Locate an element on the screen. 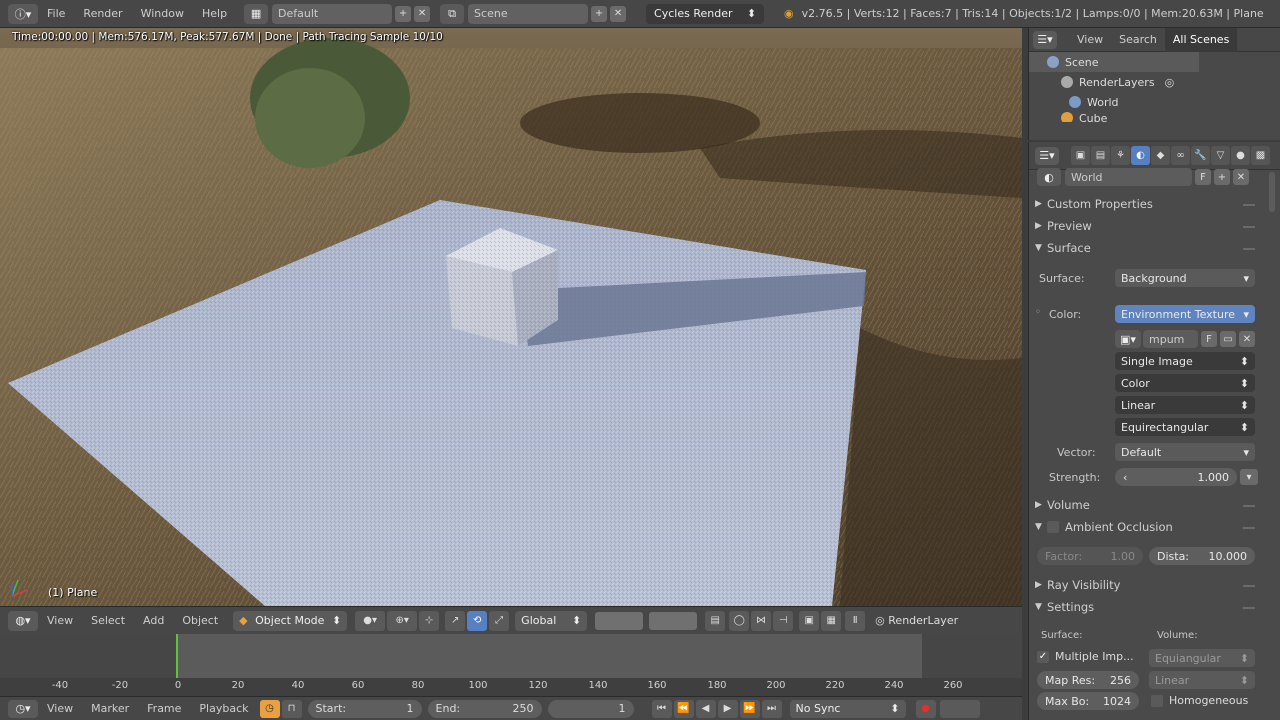 The height and width of the screenshot is (720, 1280). render-engine-dropdown: Cycles Render ⬍ is located at coordinates (705, 13).